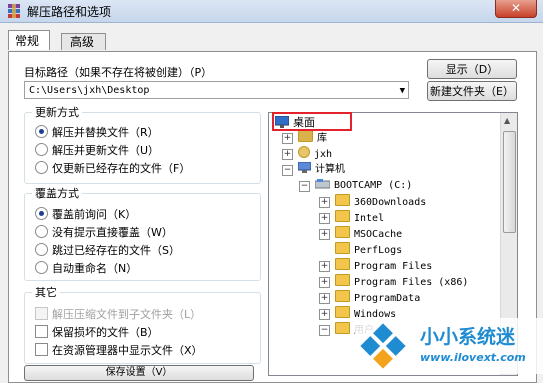 The width and height of the screenshot is (543, 383). I want to click on radio-overwrite-without-prompt: 没有提示直接覆盖（W）, so click(104, 231).